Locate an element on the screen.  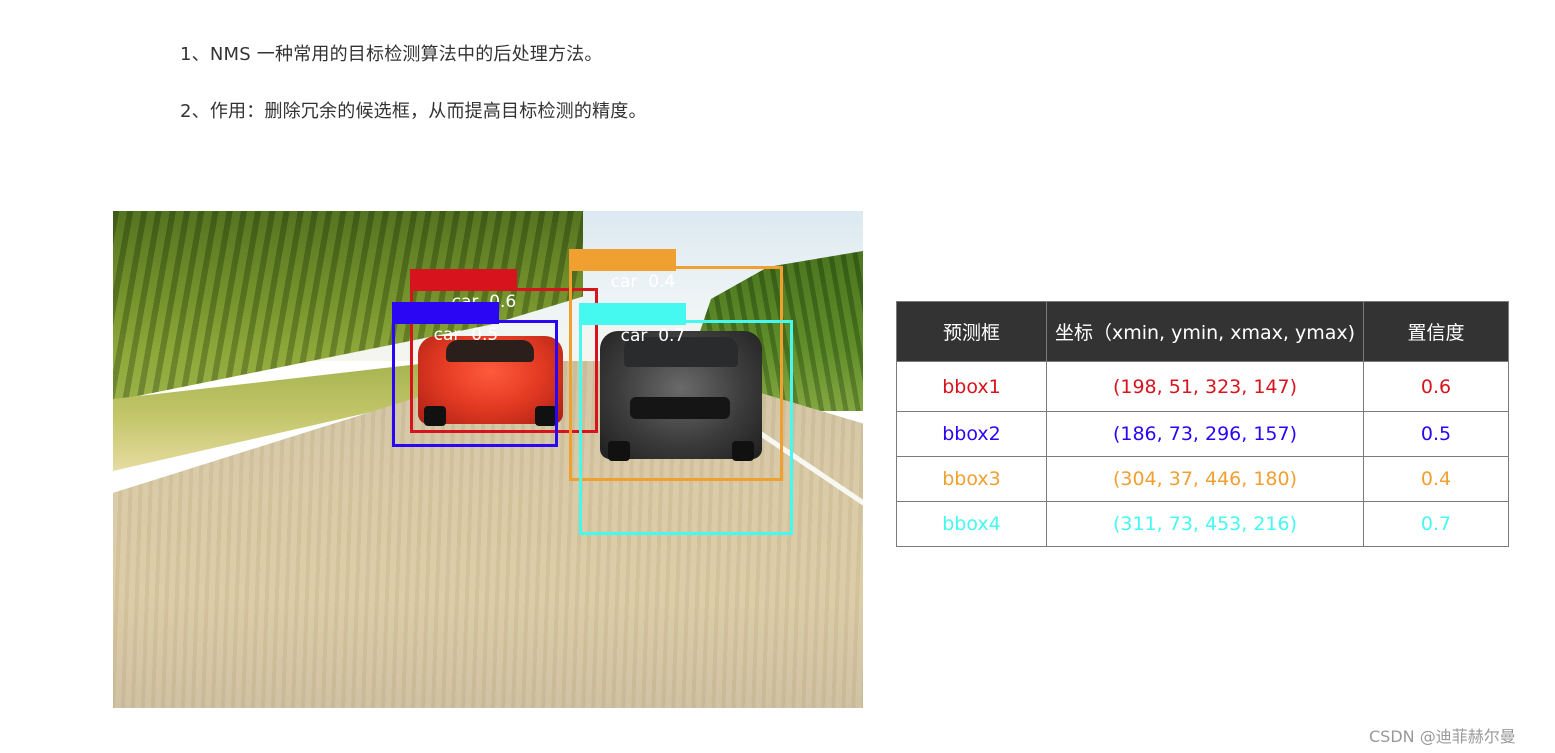
row-coords: (304, 37, 446, 180) is located at coordinates (1205, 479).